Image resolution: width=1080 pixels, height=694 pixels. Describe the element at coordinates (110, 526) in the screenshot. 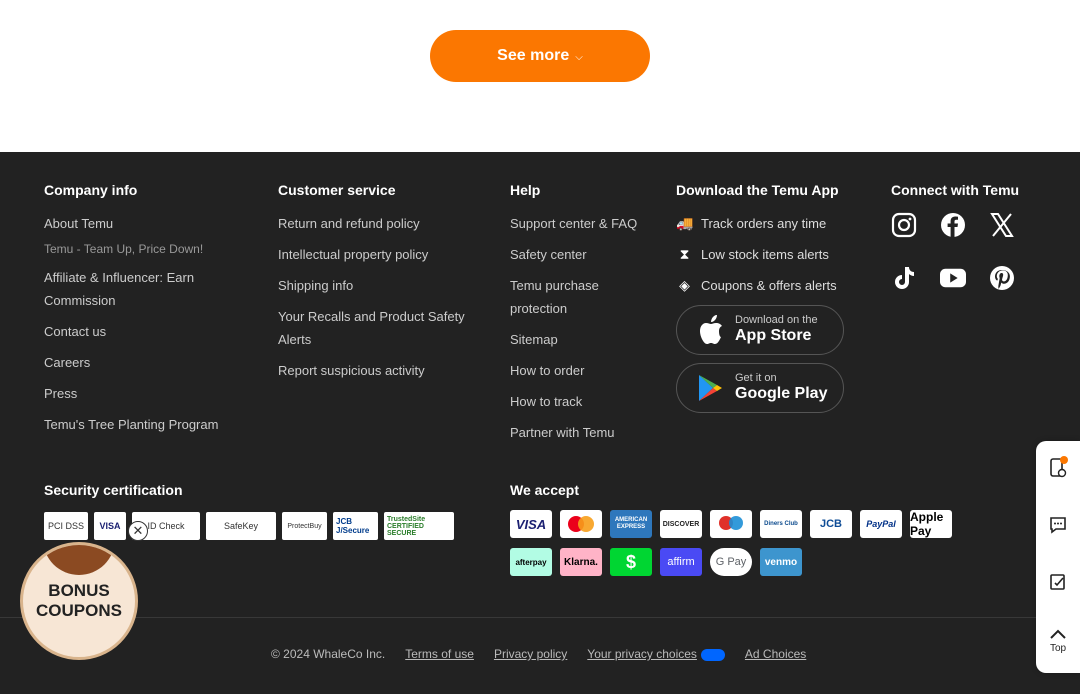

I see `badge-visa: VISA` at that location.